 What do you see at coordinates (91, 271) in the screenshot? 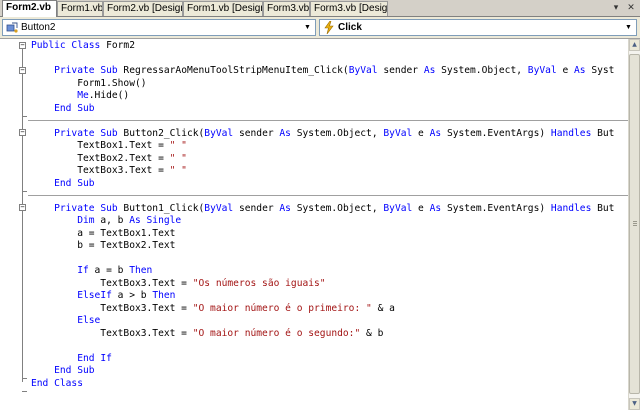
I see `code-line: If a = b Then` at bounding box center [91, 271].